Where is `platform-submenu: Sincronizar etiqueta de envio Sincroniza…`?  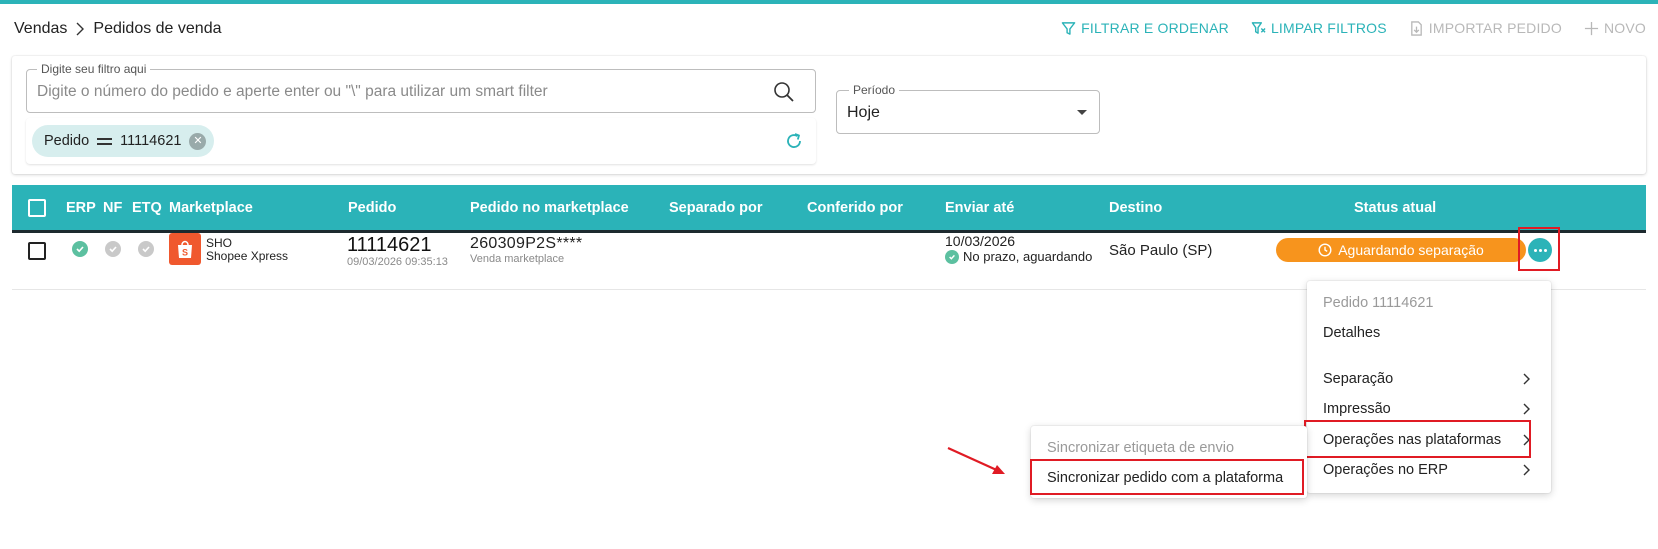 platform-submenu: Sincronizar etiqueta de envio Sincroniza… is located at coordinates (1169, 462).